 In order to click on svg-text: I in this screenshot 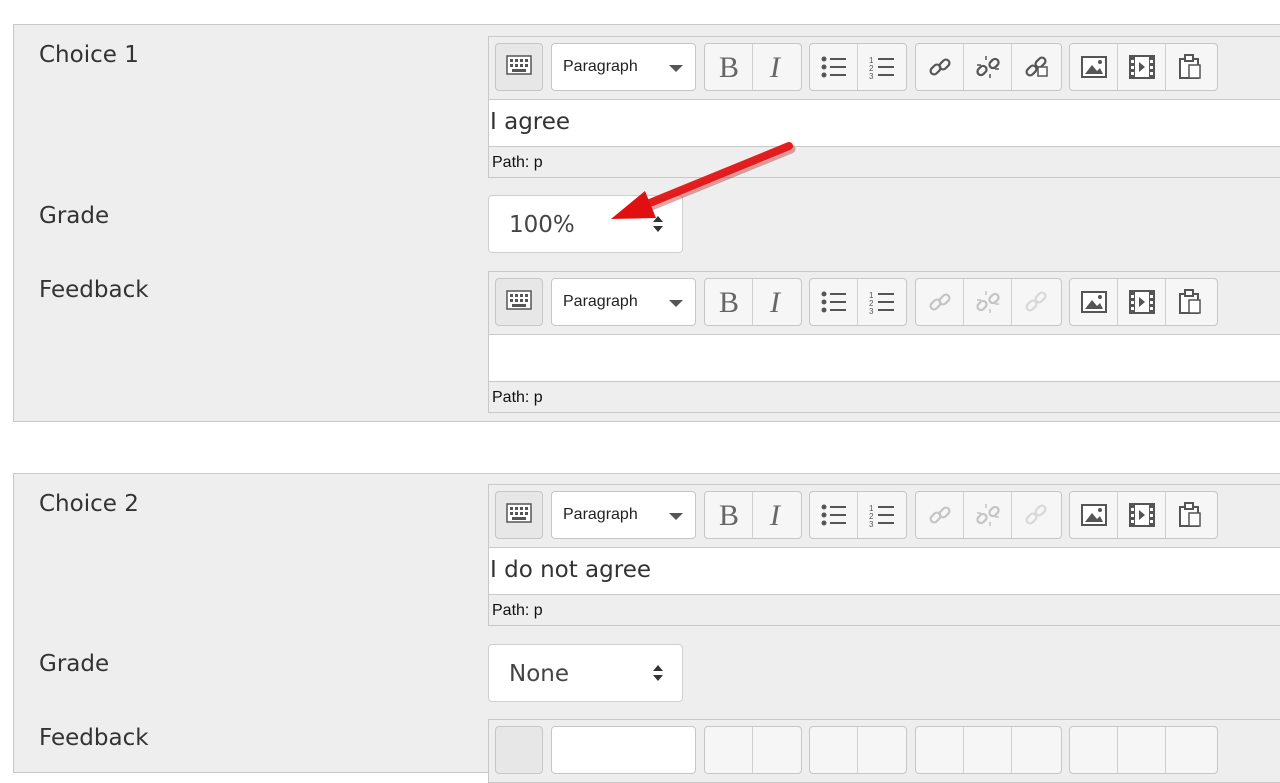, I will do `click(775, 515)`.